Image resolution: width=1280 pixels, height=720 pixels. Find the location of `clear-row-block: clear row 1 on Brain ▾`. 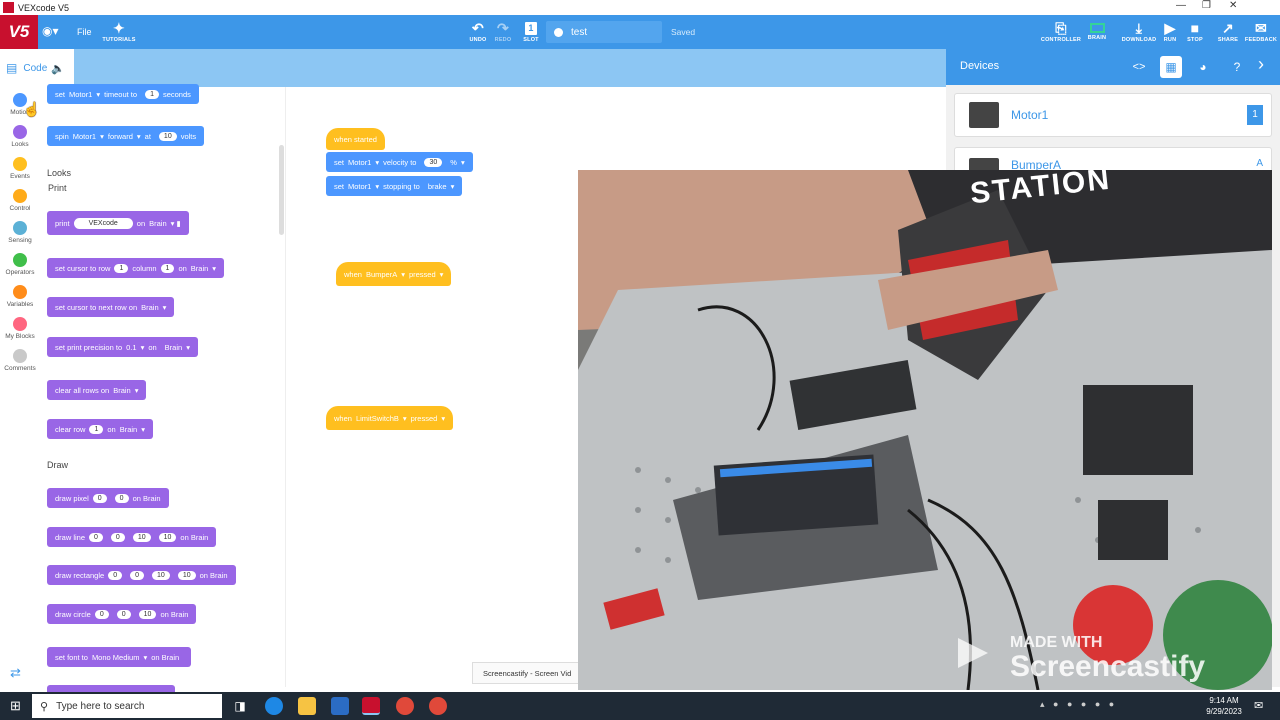

clear-row-block: clear row 1 on Brain ▾ is located at coordinates (100, 429).